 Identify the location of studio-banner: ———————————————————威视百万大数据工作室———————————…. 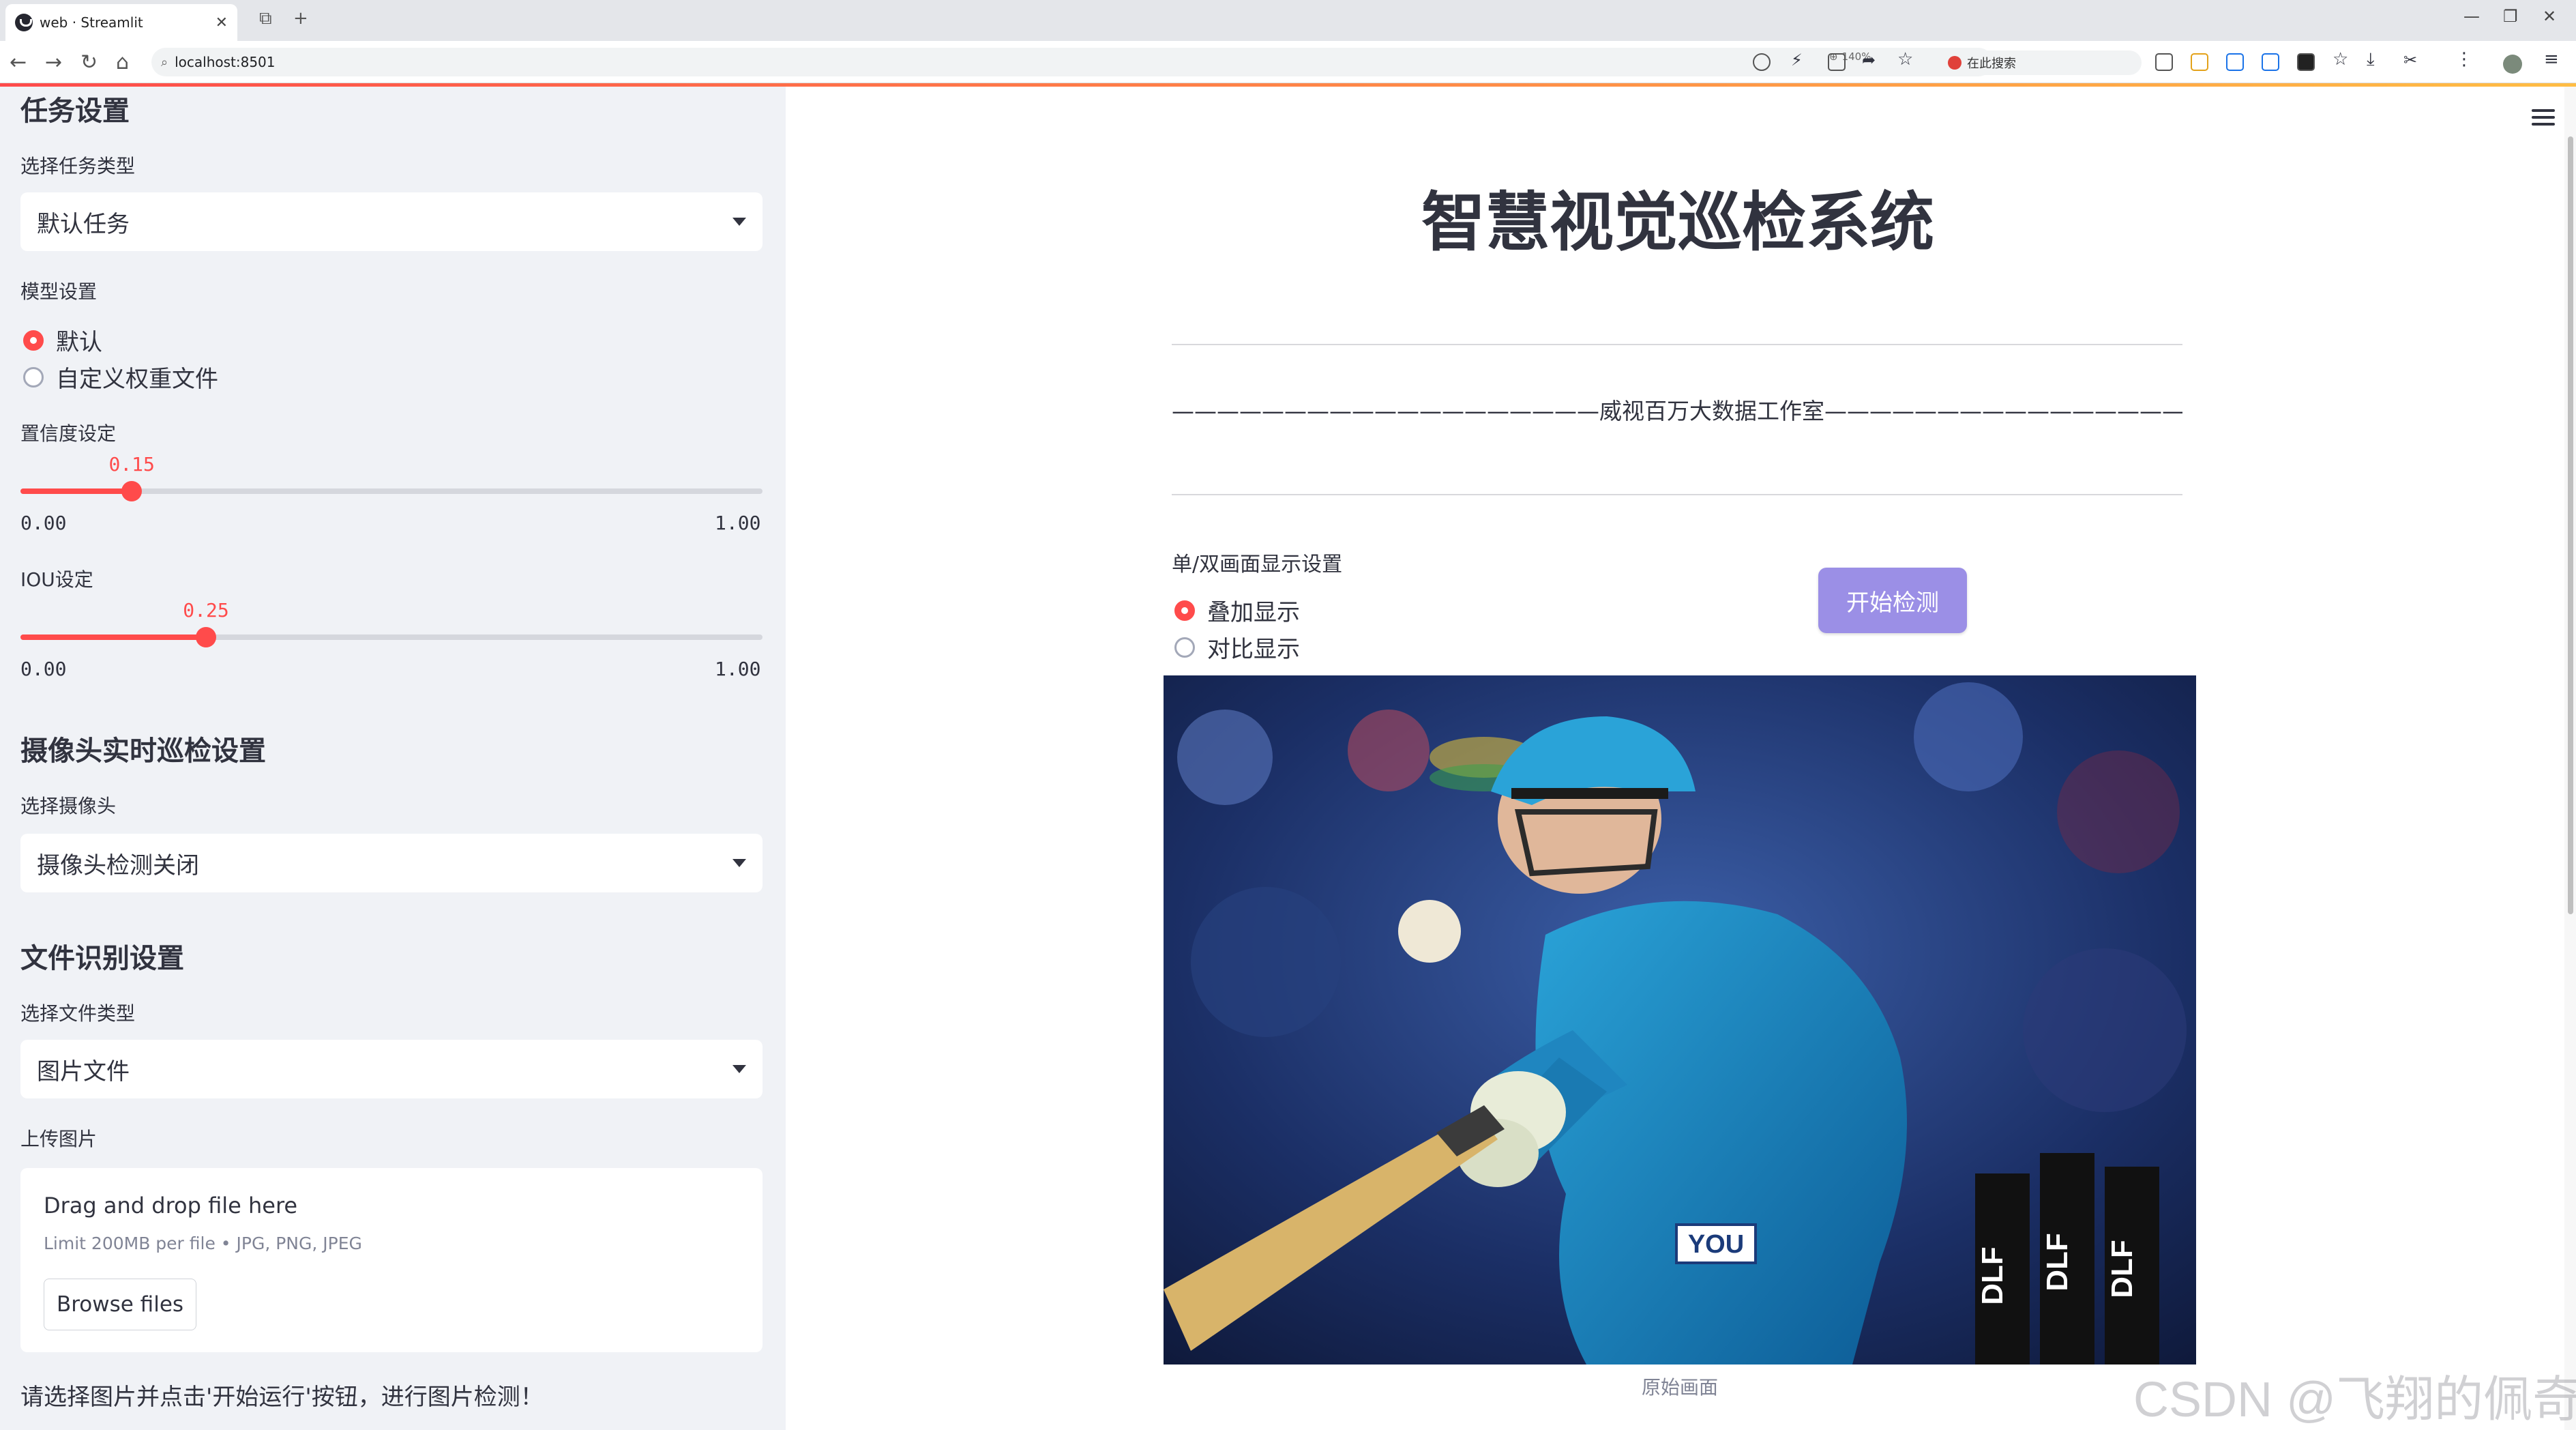
(1677, 411).